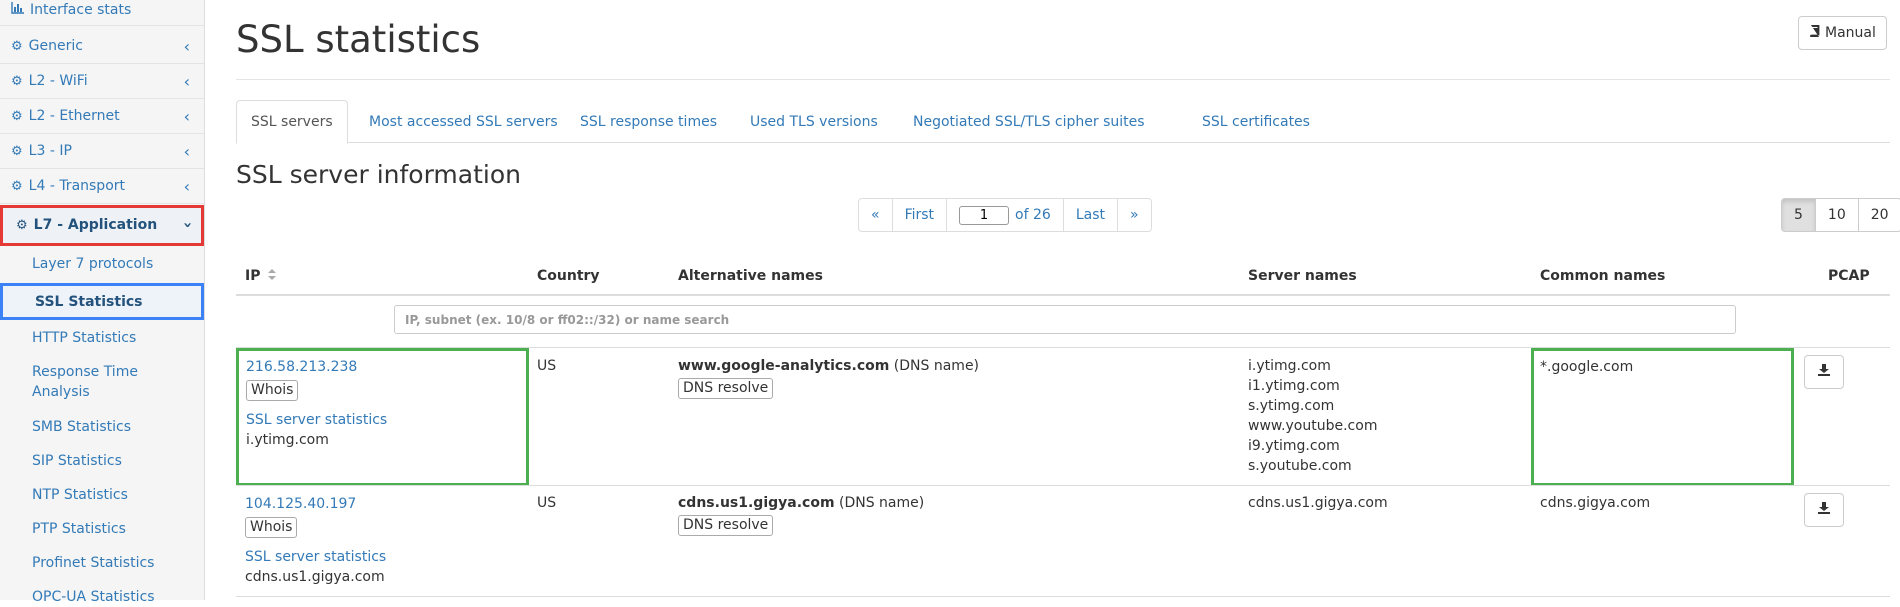  I want to click on tab-label: Most accessed SSL servers, so click(463, 121).